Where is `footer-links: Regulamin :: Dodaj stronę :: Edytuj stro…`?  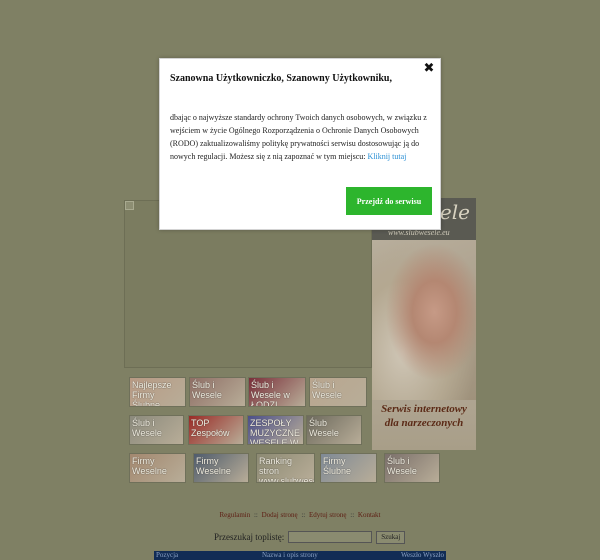
footer-links: Regulamin :: Dodaj stronę :: Edytuj stro… is located at coordinates (300, 515).